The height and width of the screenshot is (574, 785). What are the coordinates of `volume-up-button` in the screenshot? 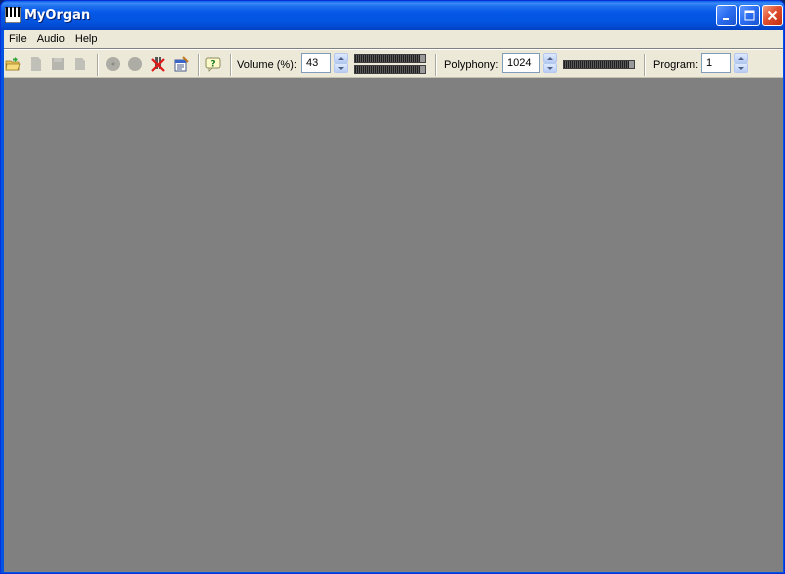 It's located at (341, 58).